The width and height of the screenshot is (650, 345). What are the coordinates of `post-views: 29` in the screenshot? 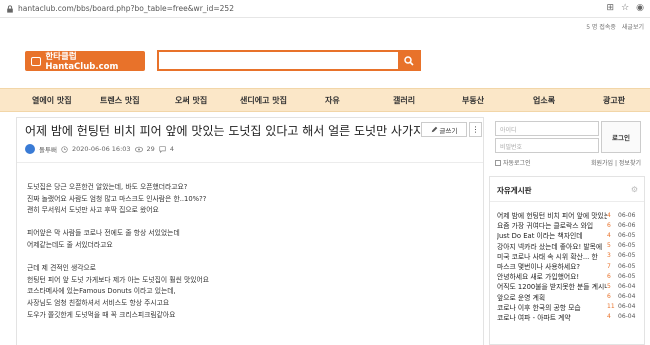 It's located at (150, 149).